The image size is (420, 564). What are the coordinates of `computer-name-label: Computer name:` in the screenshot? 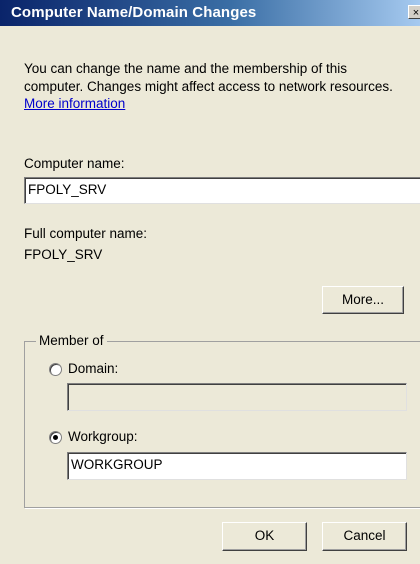 It's located at (74, 163).